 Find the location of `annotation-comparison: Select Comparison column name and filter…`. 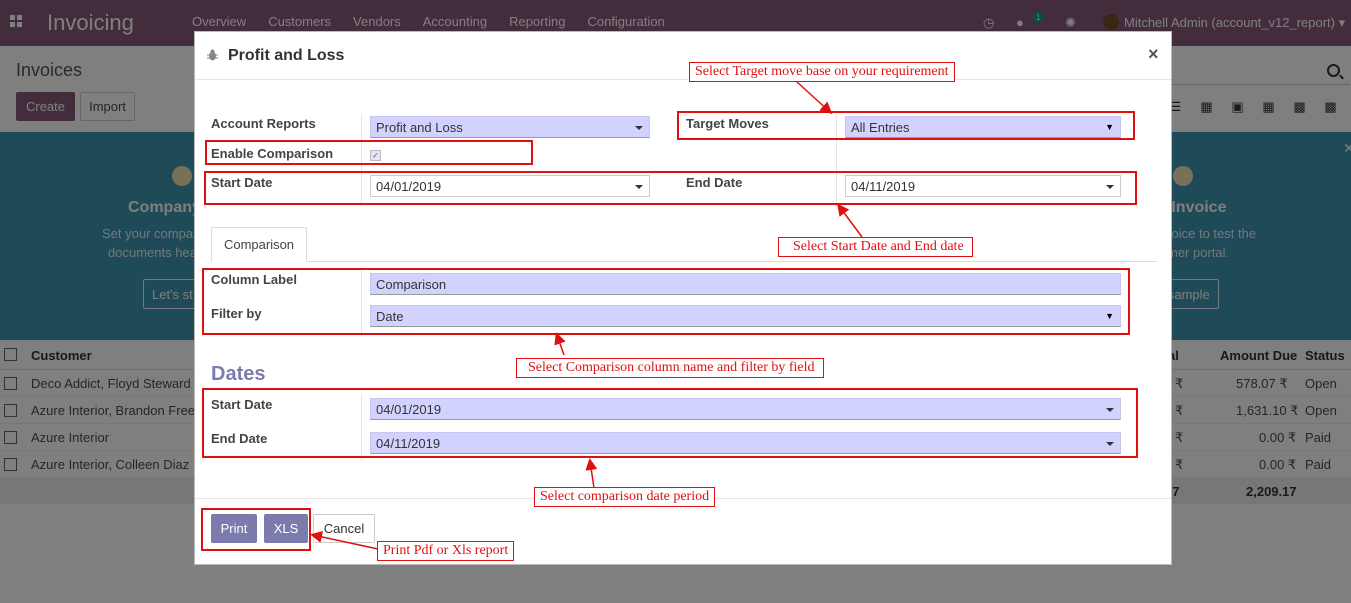

annotation-comparison: Select Comparison column name and filter… is located at coordinates (670, 368).